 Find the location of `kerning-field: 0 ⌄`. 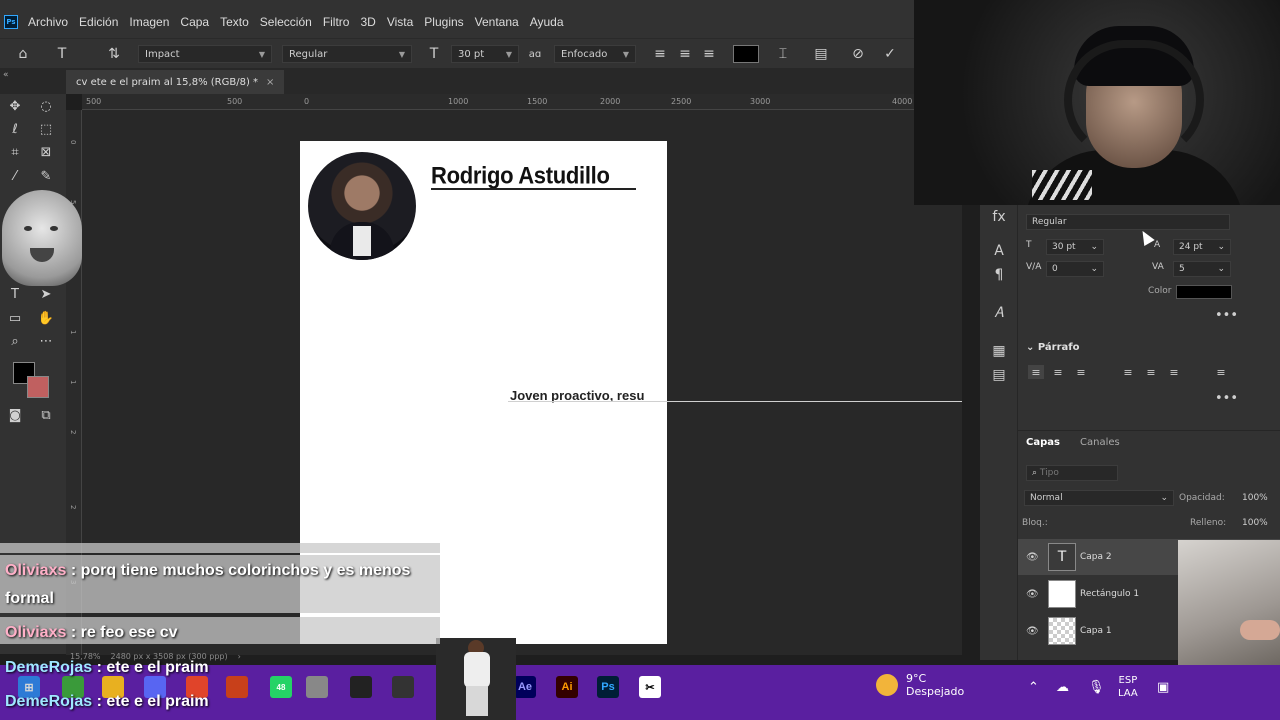

kerning-field: 0 ⌄ is located at coordinates (1075, 269).